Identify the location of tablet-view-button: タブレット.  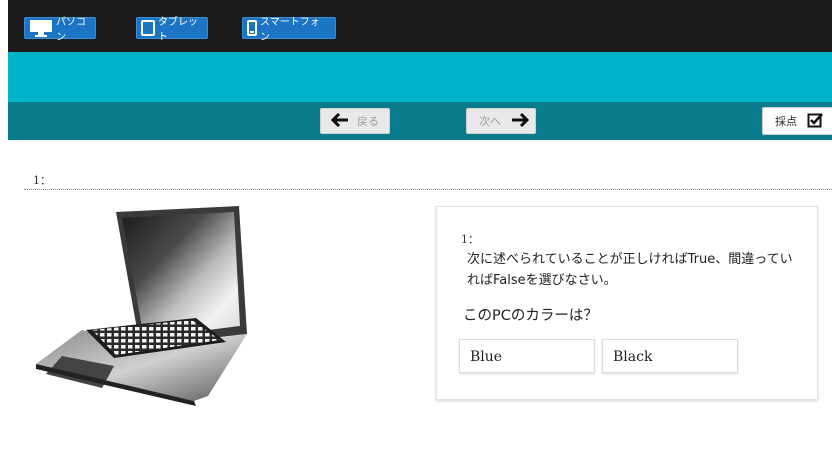
(172, 30).